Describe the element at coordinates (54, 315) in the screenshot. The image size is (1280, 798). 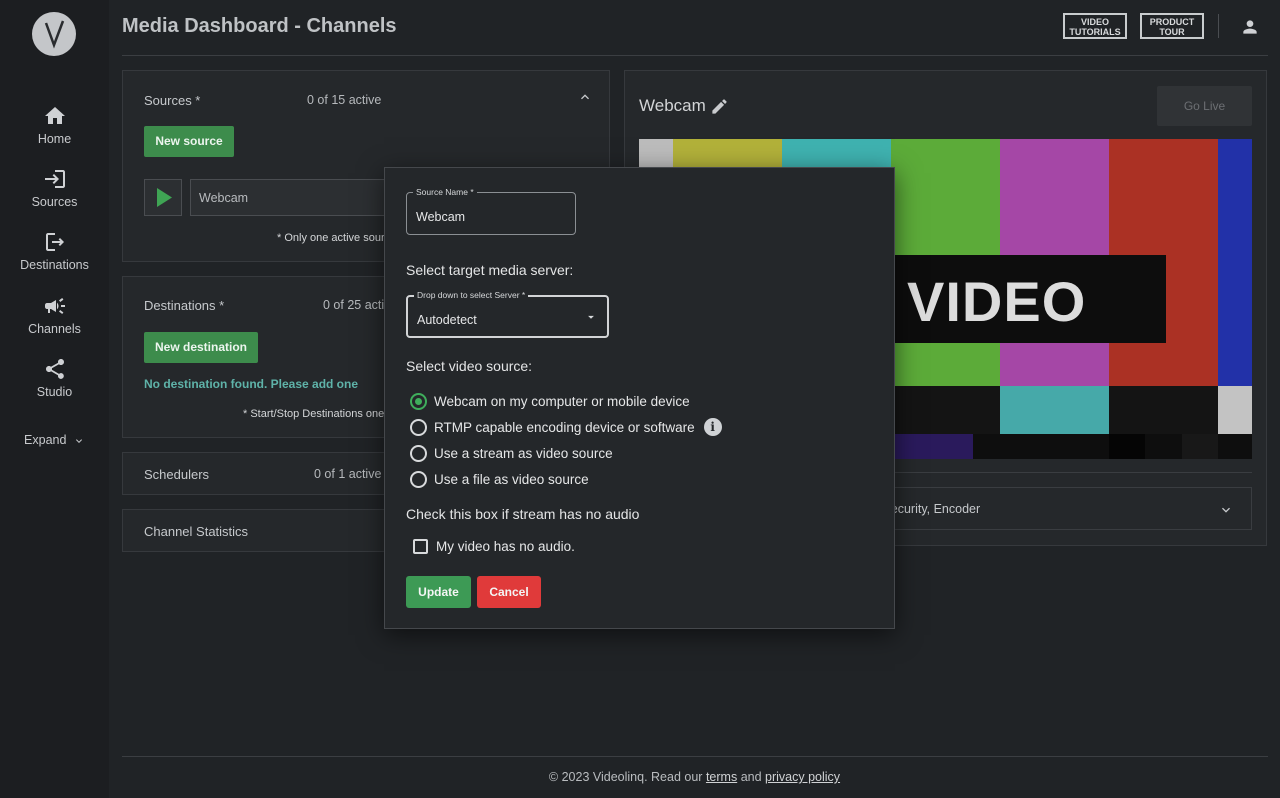
I see `sidebar-item-channels: Channels` at that location.